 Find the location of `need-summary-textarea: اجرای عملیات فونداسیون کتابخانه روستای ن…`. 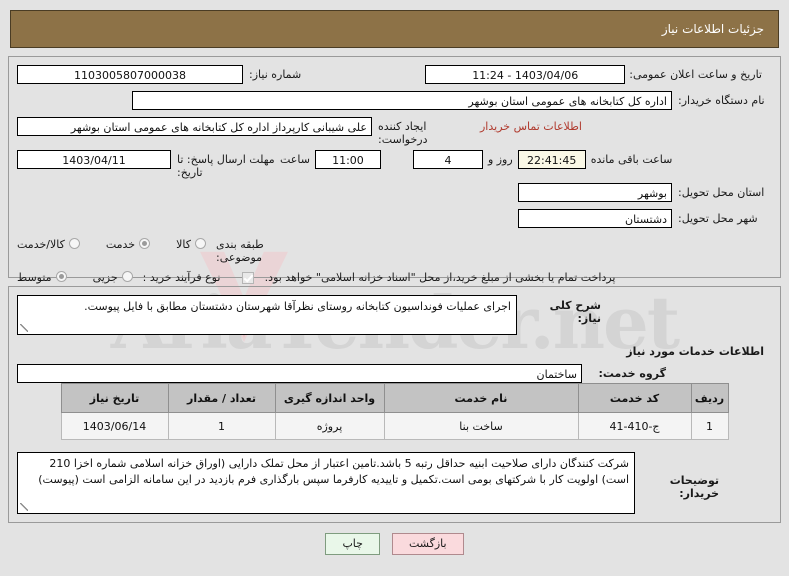

need-summary-textarea: اجرای عملیات فونداسیون کتابخانه روستای ن… is located at coordinates (267, 315).